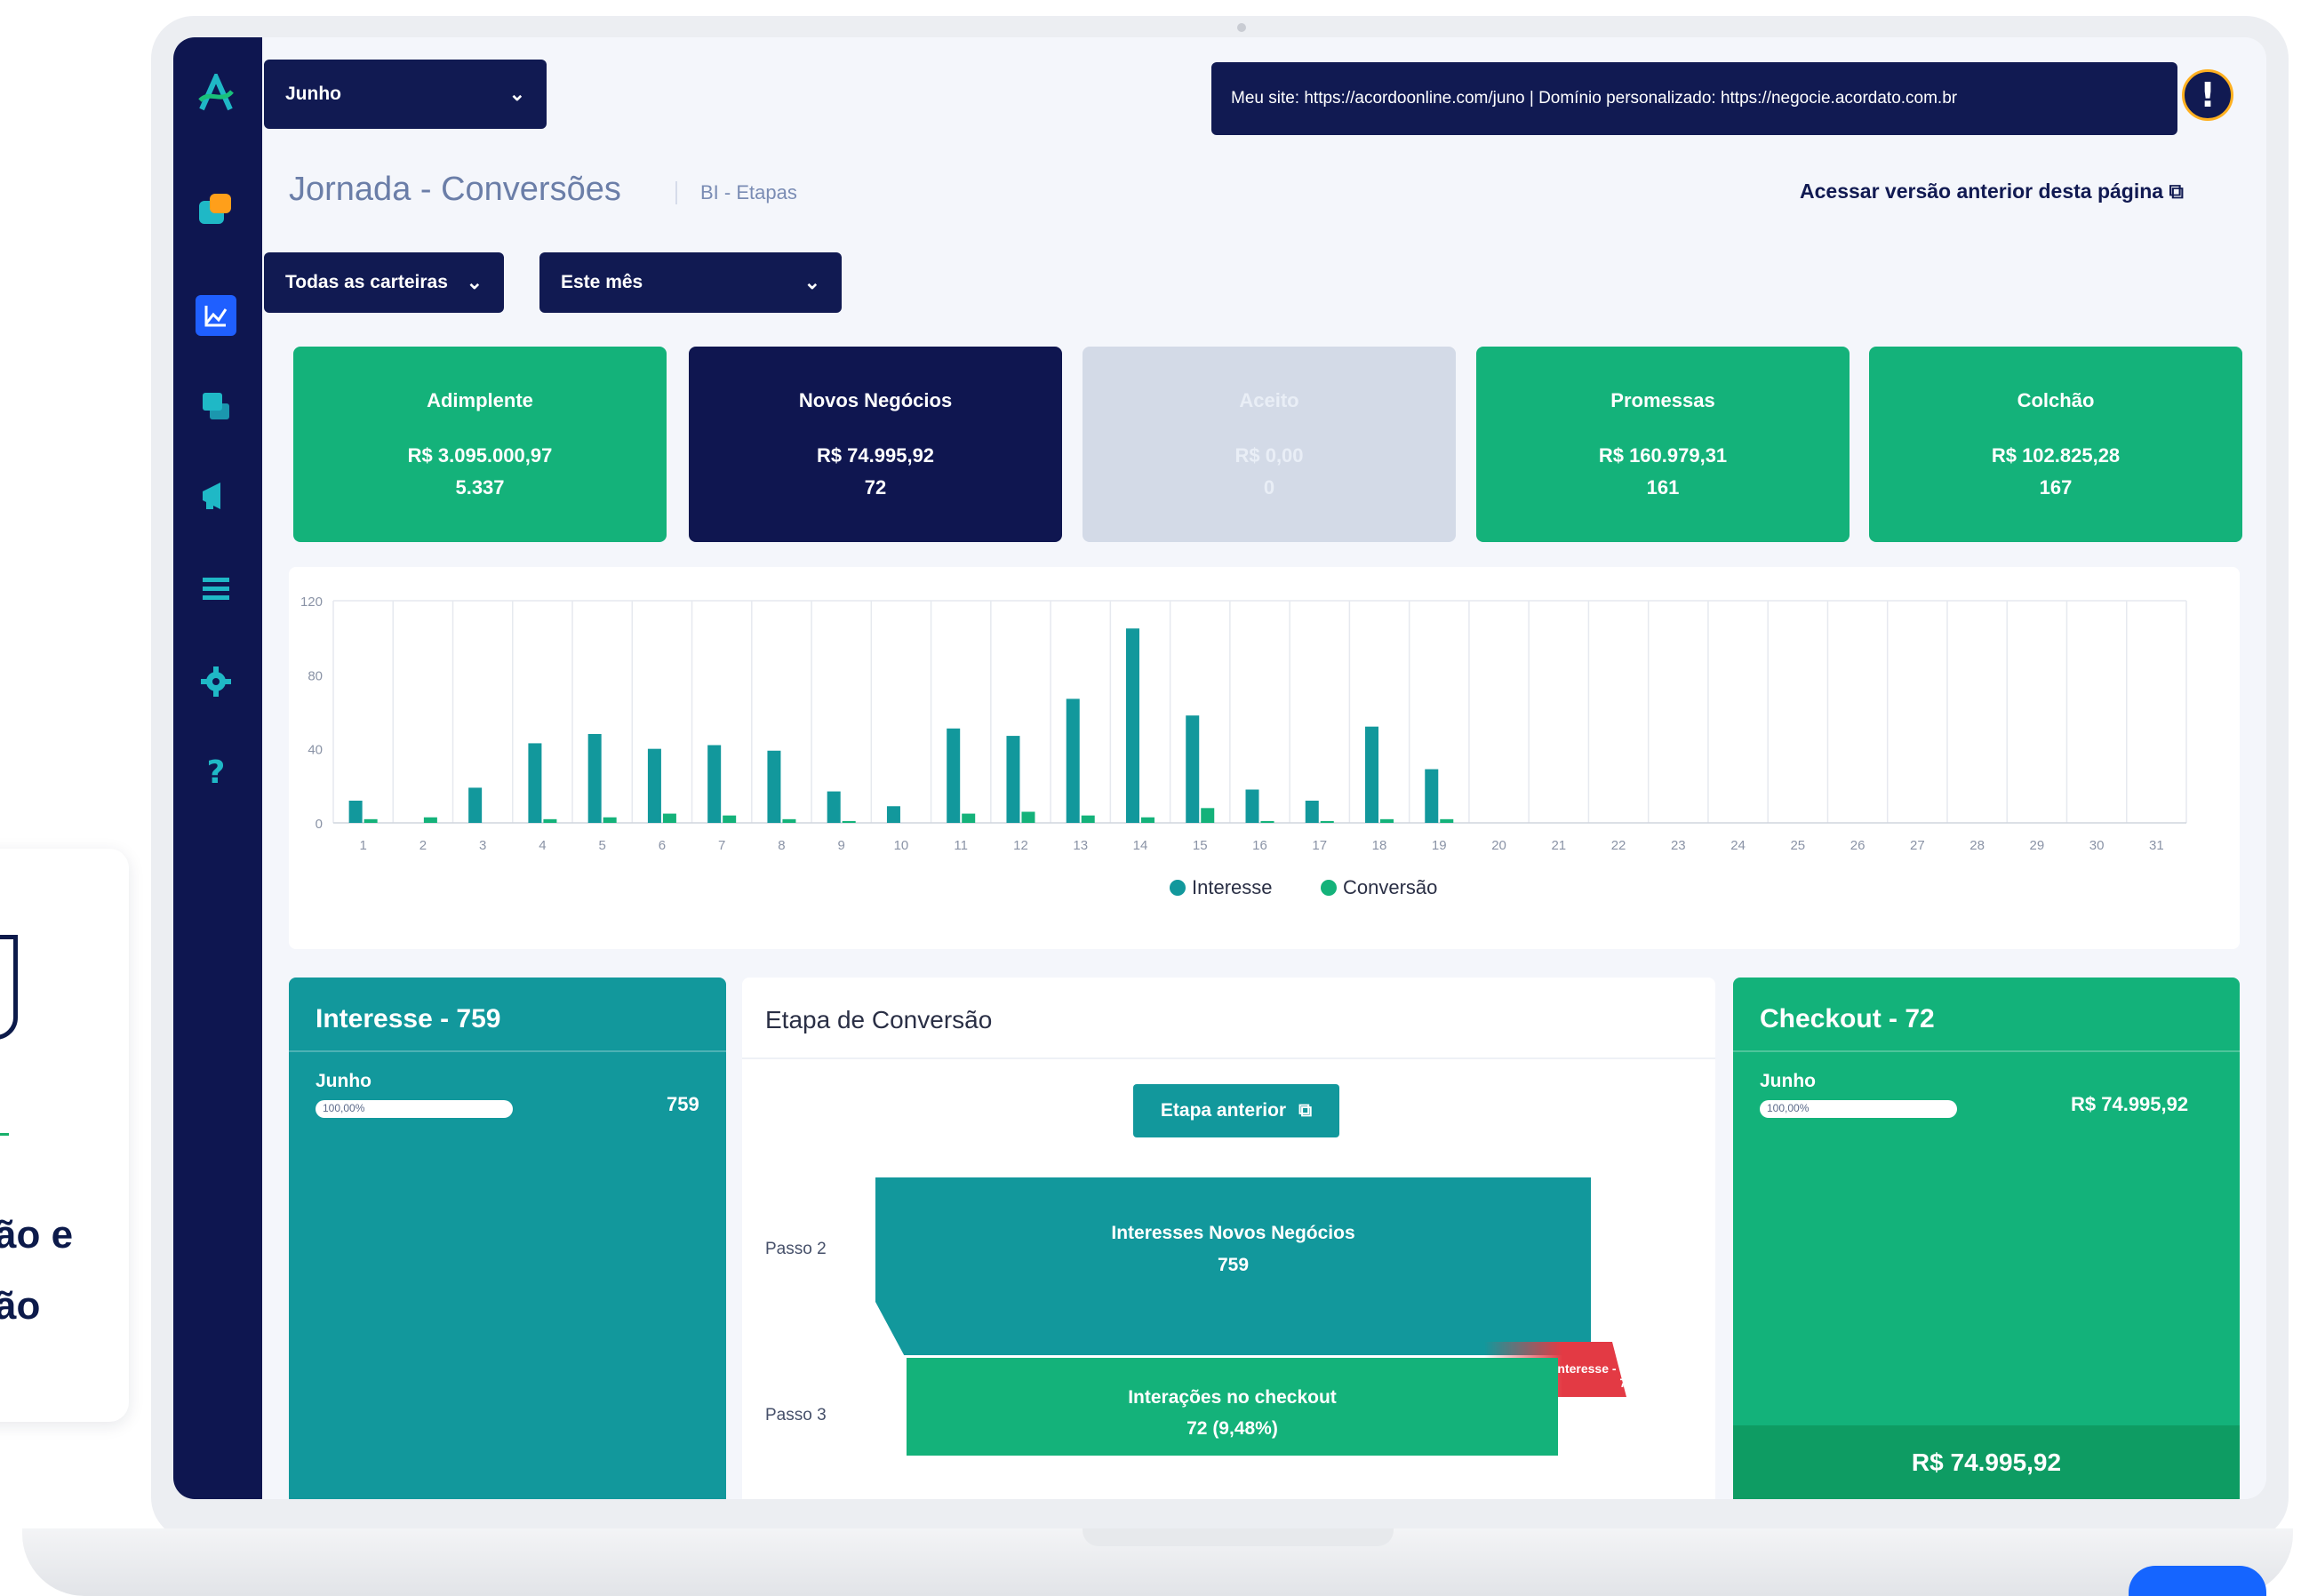 Image resolution: width=2317 pixels, height=1596 pixels. Describe the element at coordinates (690, 282) in the screenshot. I see `period-filter: Este mês ⌄` at that location.